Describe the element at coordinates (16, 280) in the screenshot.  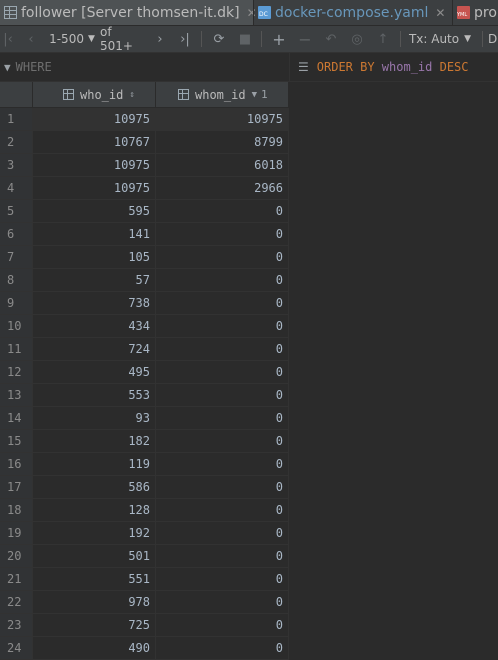
I see `row-number: 8` at that location.